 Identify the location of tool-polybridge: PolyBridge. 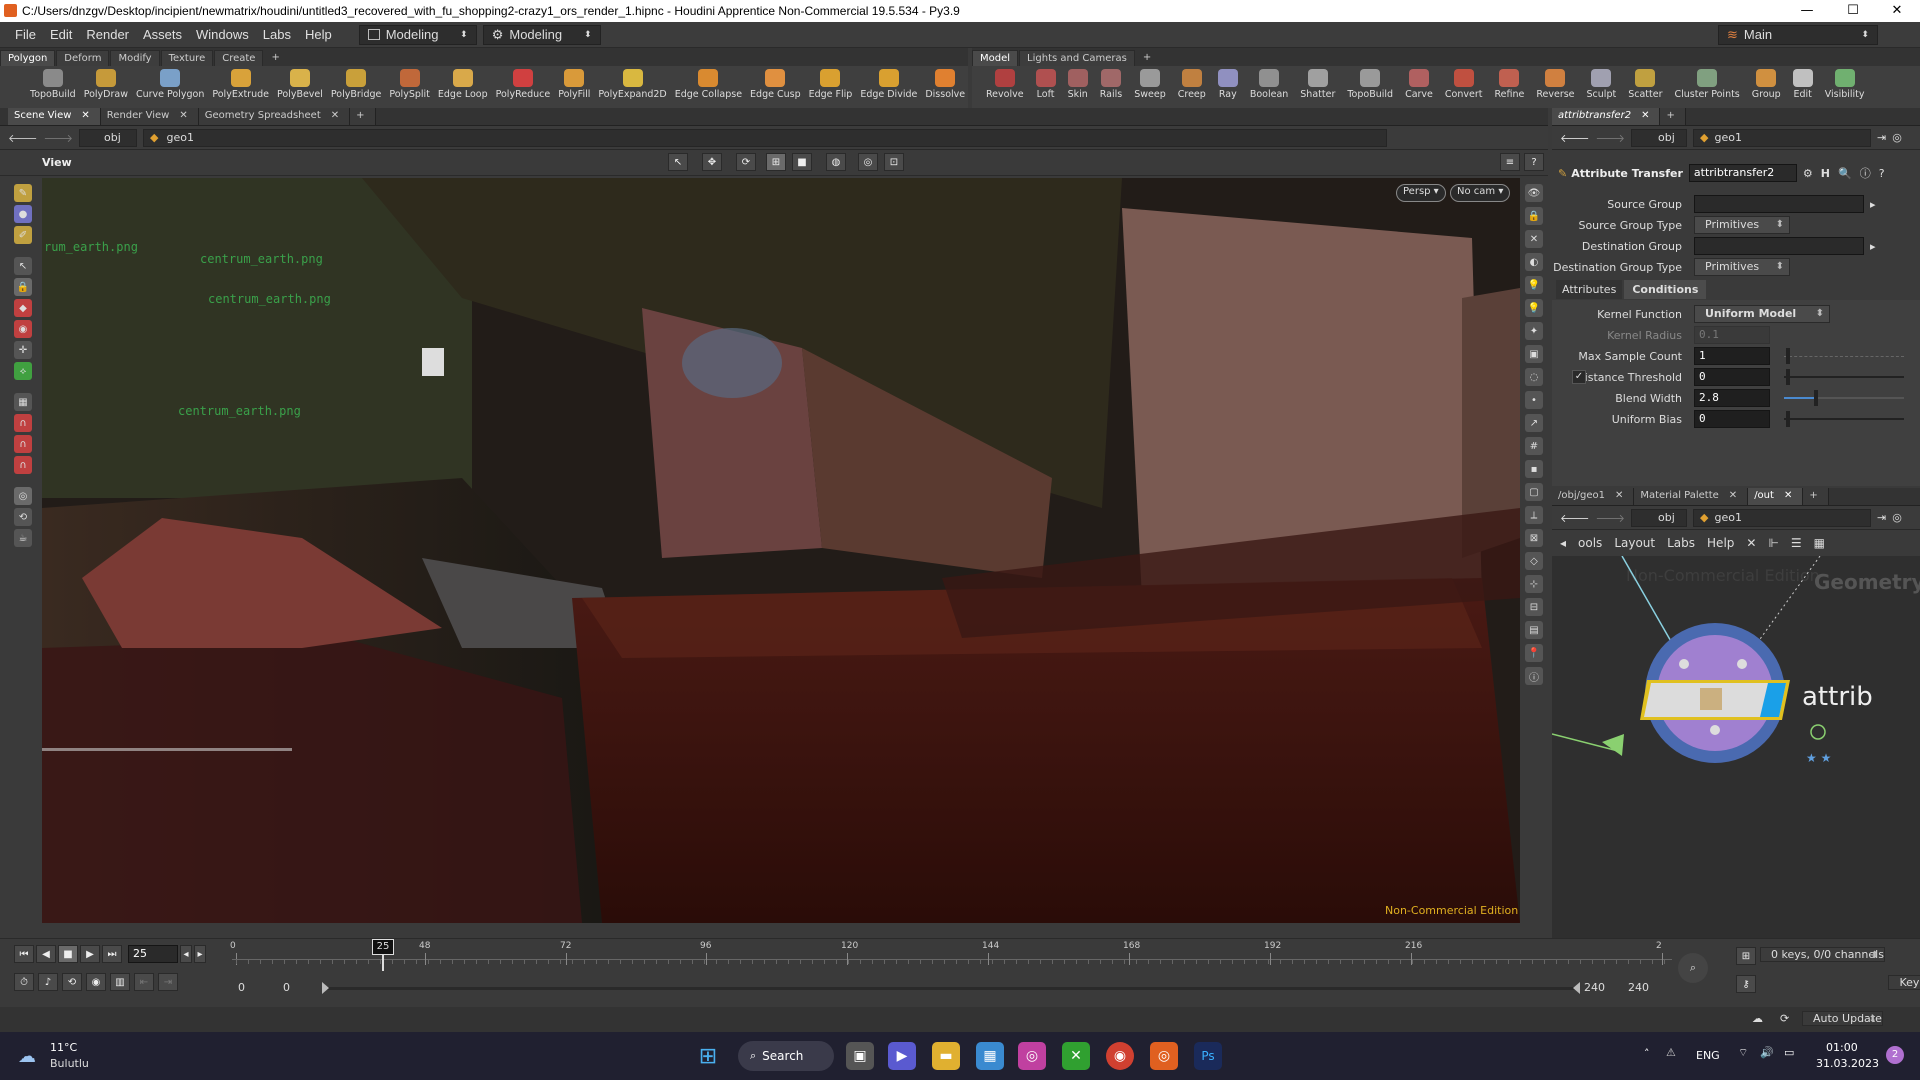
(356, 87).